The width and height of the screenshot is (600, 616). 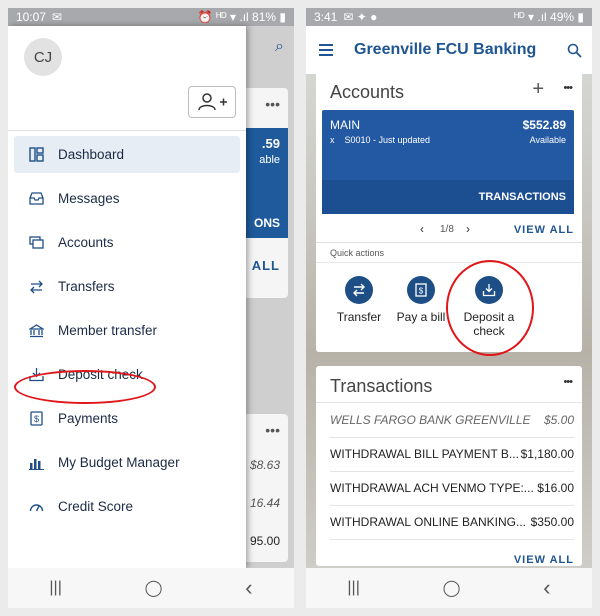 I want to click on transaction-amount: $1,180.00, so click(x=547, y=454).